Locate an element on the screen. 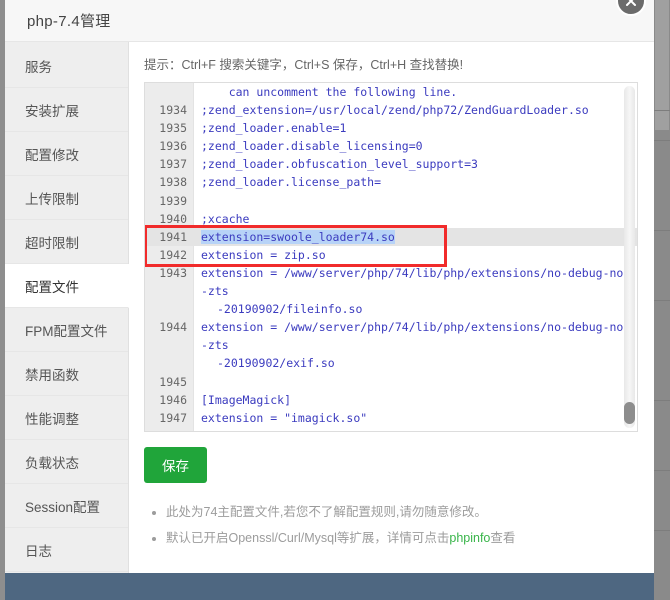 Image resolution: width=670 pixels, height=600 pixels. note-item: 此处为74主配置文件,若您不了解配置规则,请勿随意修改。 is located at coordinates (402, 512).